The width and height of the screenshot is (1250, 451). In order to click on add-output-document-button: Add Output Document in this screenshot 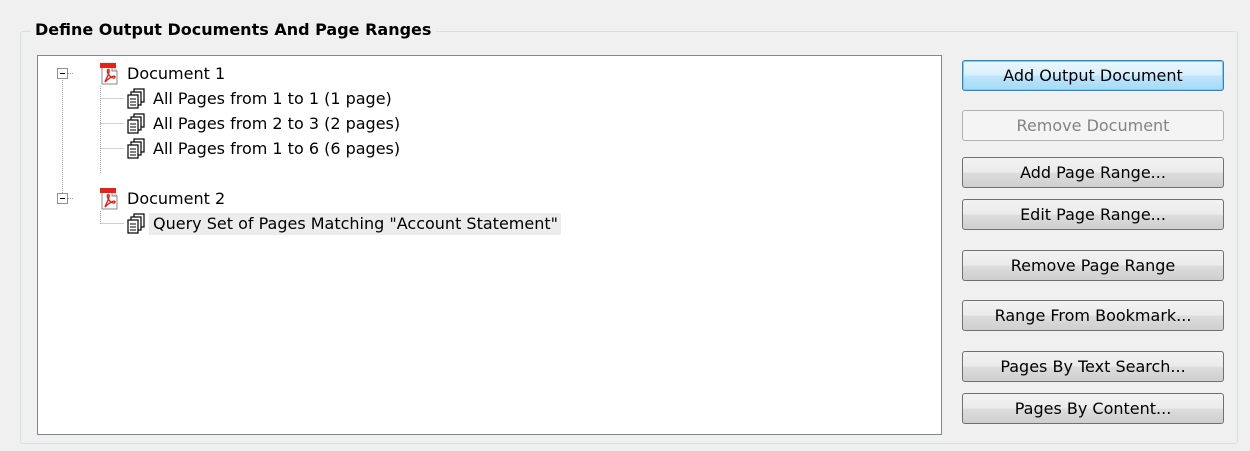, I will do `click(1093, 75)`.